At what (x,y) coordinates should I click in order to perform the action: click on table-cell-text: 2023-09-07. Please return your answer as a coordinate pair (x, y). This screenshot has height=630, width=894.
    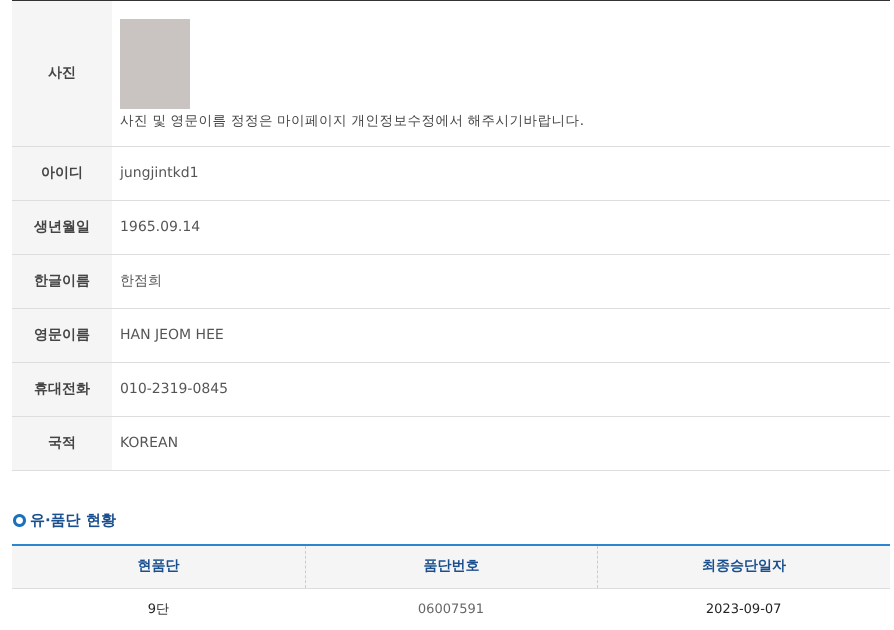
    Looking at the image, I should click on (743, 610).